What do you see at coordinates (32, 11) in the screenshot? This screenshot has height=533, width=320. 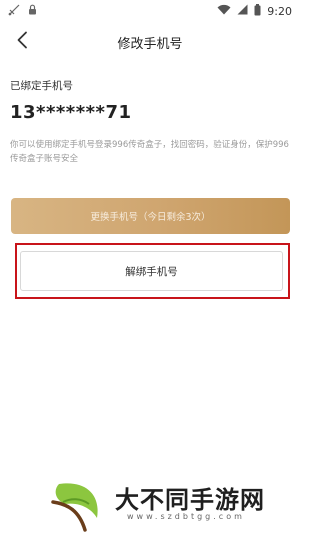 I see `lock-icon` at bounding box center [32, 11].